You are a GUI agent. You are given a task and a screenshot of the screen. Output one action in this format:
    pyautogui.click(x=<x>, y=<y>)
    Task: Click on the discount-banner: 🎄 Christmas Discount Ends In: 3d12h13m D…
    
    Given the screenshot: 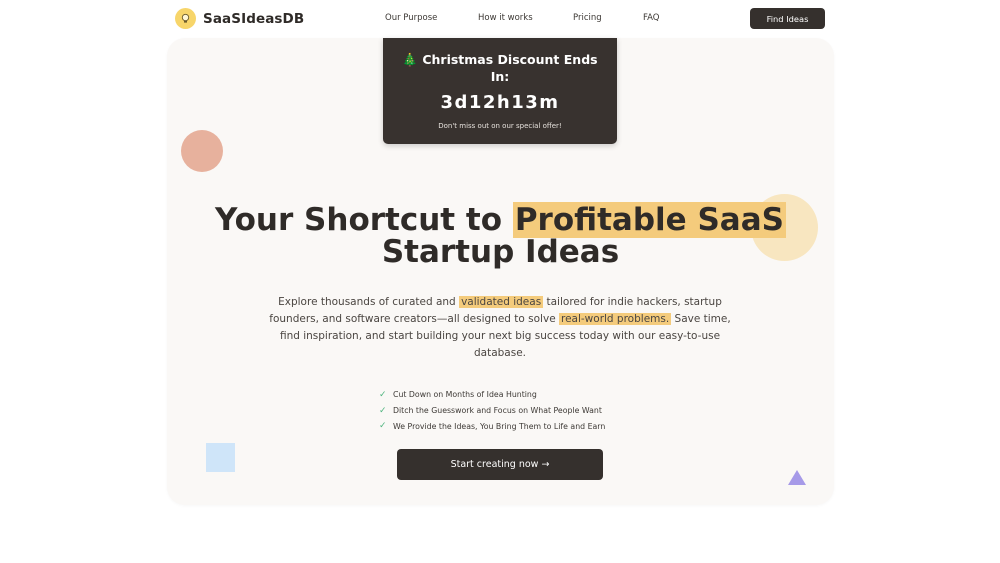 What is the action you would take?
    pyautogui.click(x=500, y=91)
    